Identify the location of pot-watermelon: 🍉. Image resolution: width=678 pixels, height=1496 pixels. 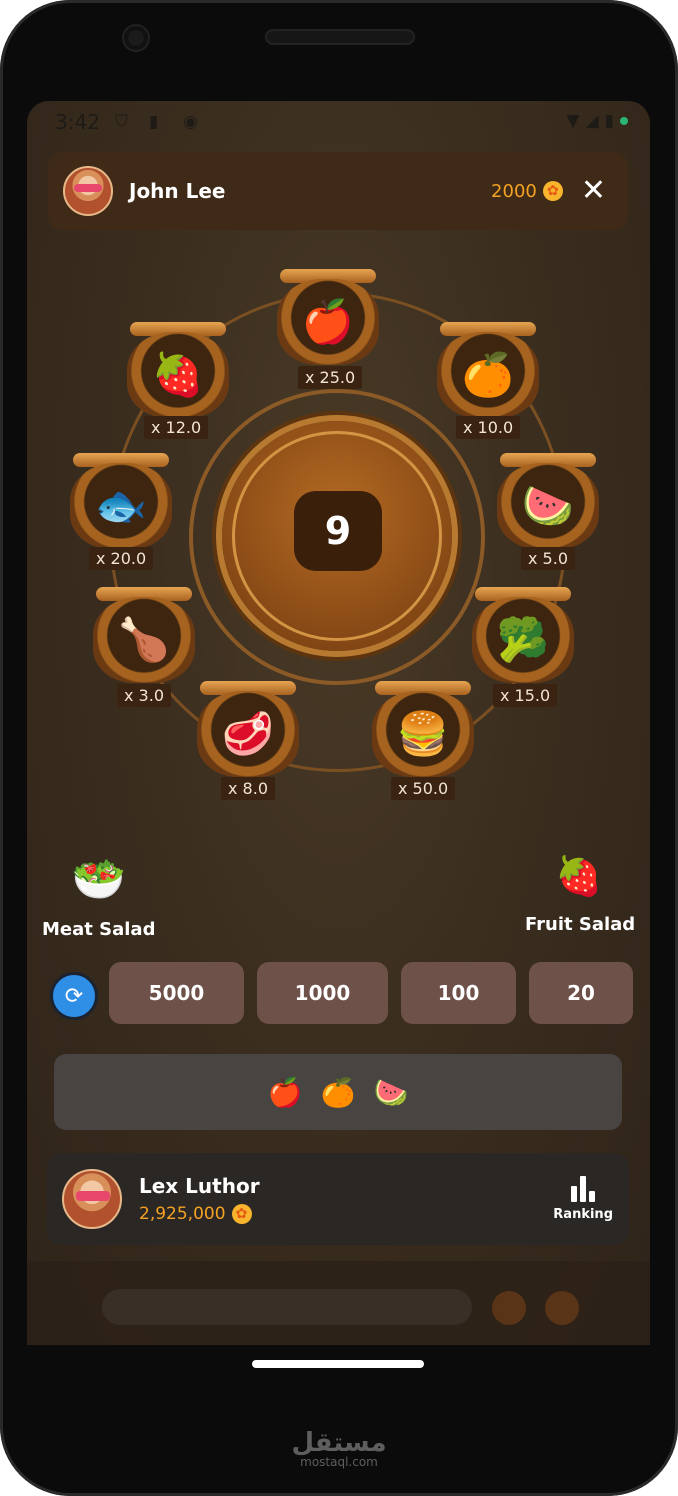
(548, 501).